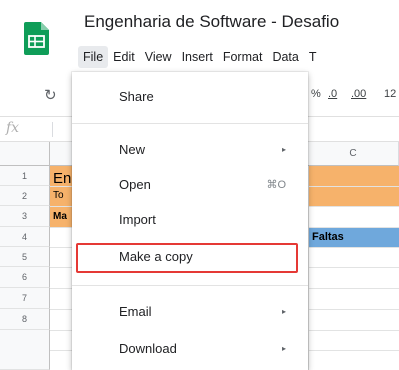 This screenshot has width=399, height=370. I want to click on format-percent-button: %, so click(316, 94).